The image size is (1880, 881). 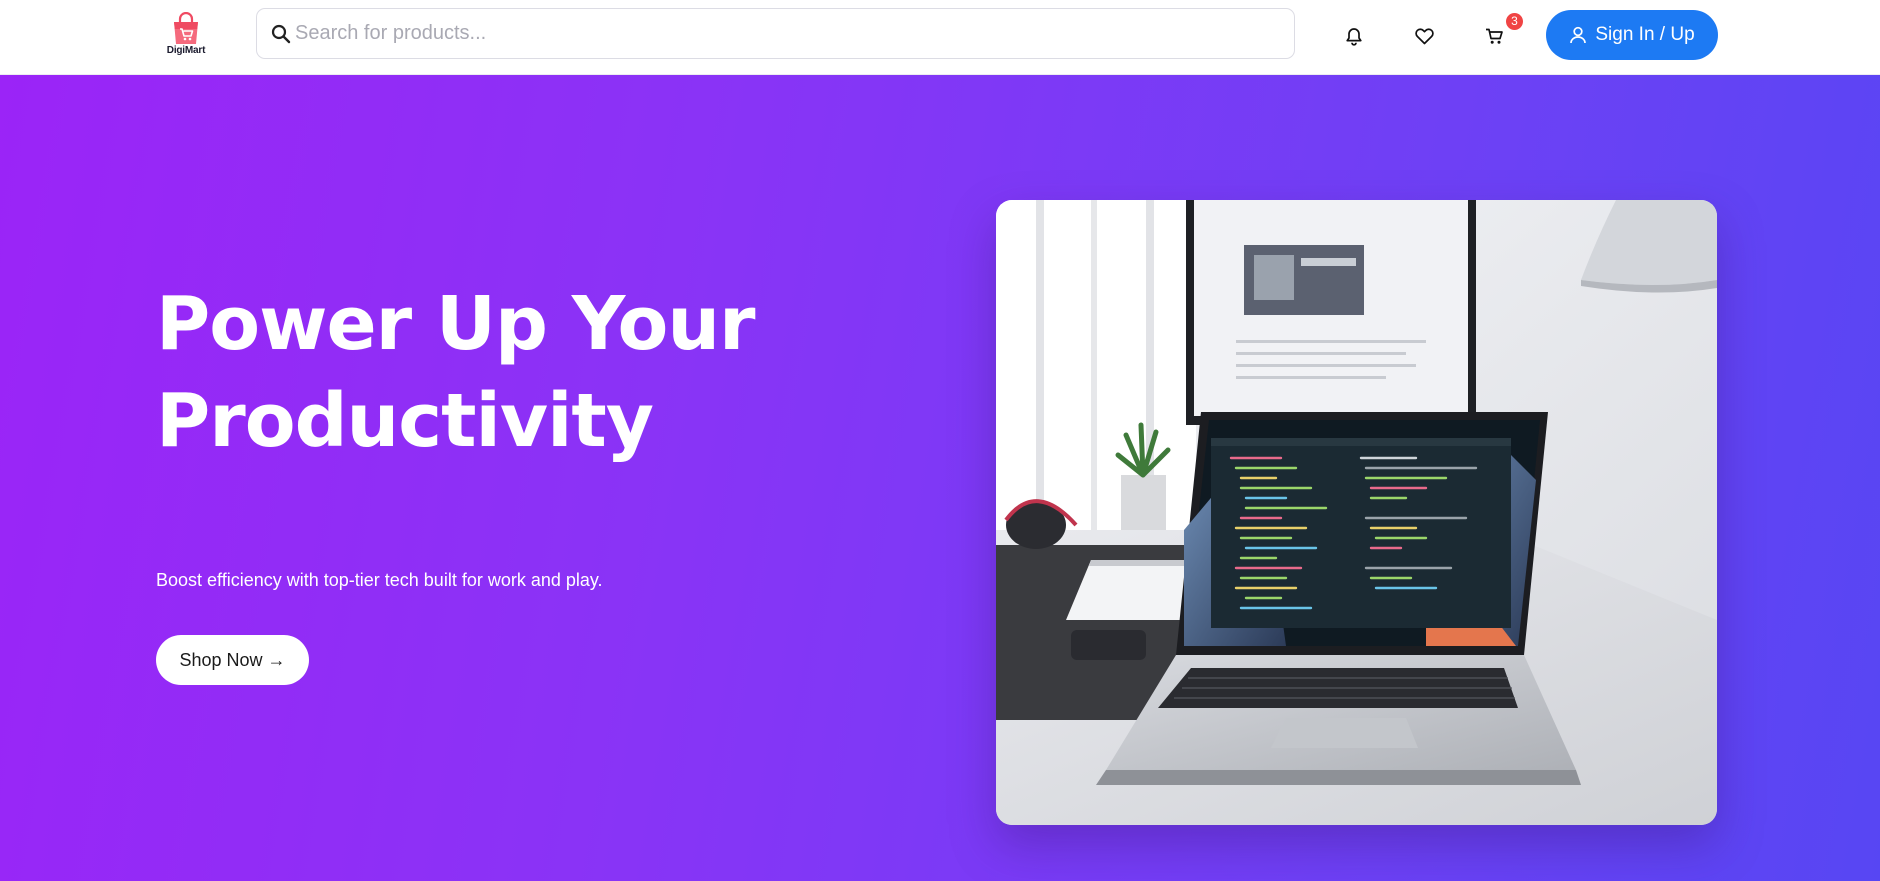 I want to click on digimart-logo: DigiMart, so click(x=186, y=35).